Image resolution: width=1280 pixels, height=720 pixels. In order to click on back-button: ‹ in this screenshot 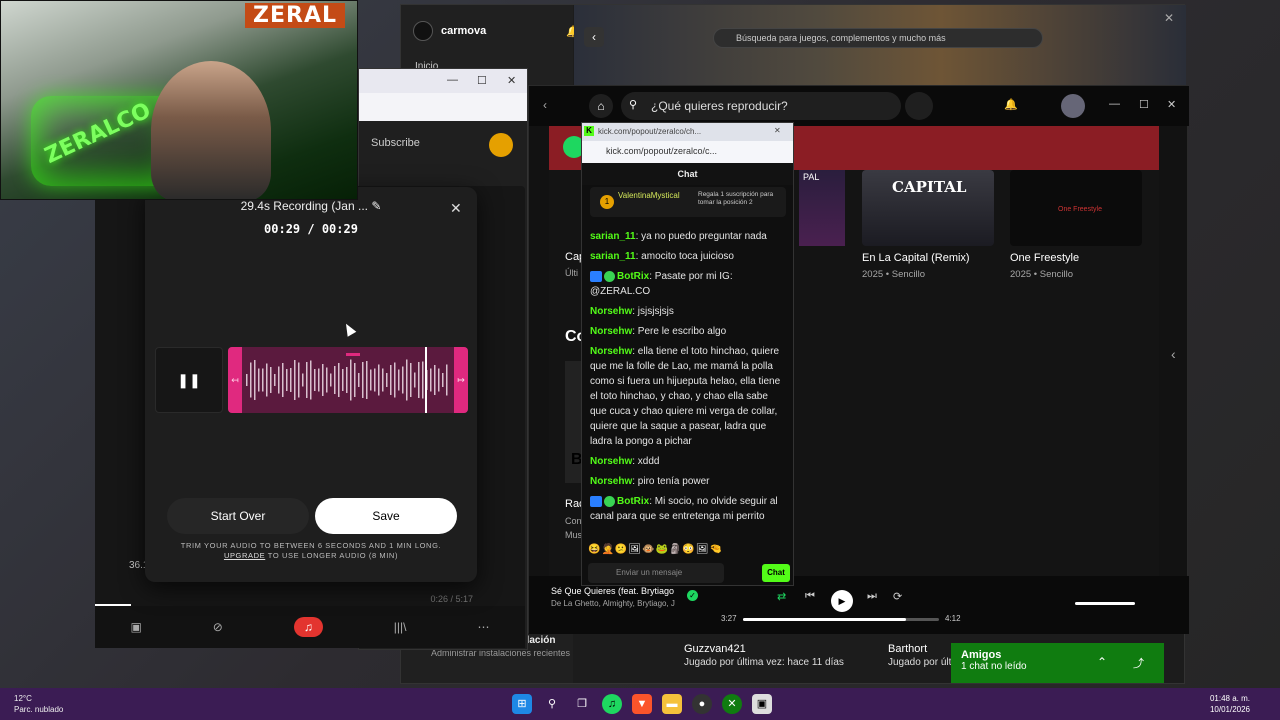, I will do `click(594, 37)`.